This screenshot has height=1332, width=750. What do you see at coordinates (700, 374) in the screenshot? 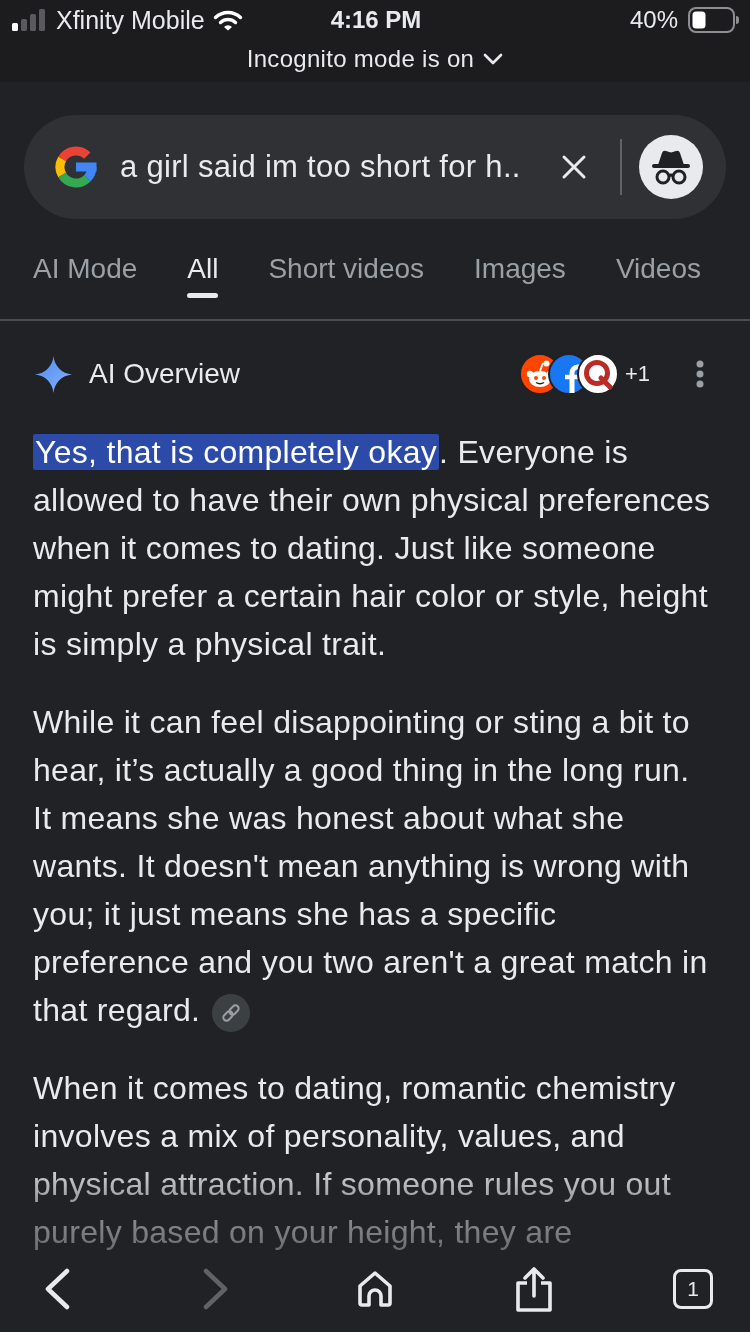
I see `more-options-icon` at bounding box center [700, 374].